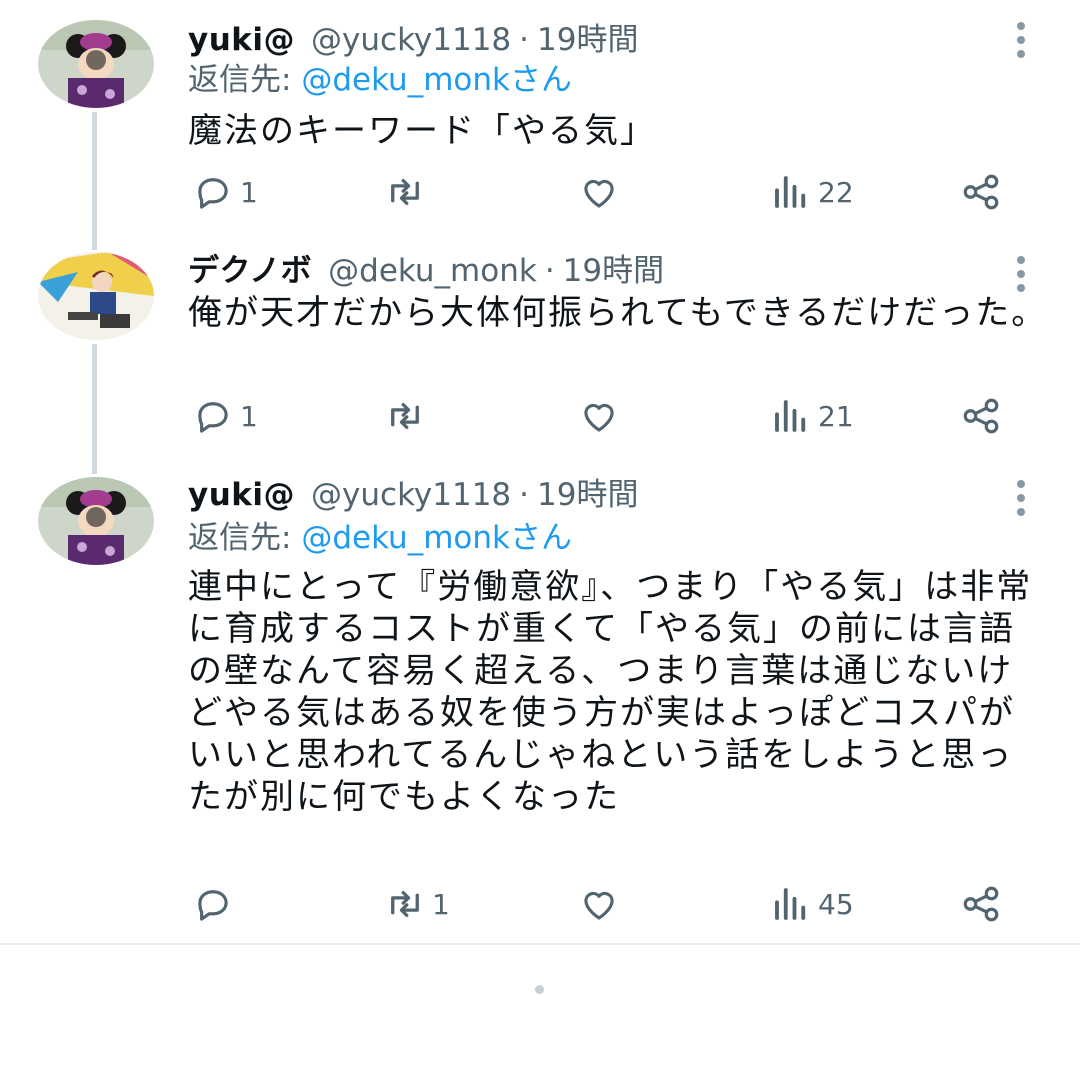 The width and height of the screenshot is (1080, 1080). What do you see at coordinates (836, 192) in the screenshot?
I see `view-count: 22` at bounding box center [836, 192].